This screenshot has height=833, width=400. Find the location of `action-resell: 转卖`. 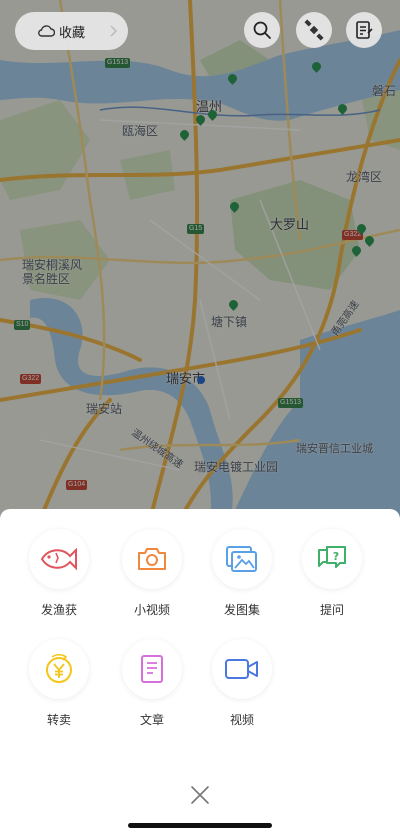

action-resell: 转卖 is located at coordinates (59, 683).